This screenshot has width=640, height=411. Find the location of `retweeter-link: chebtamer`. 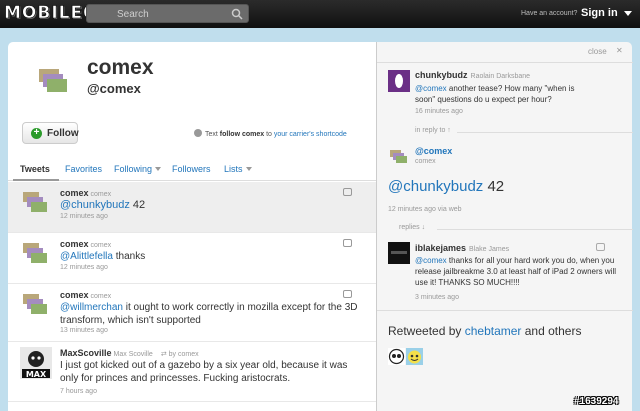

retweeter-link: chebtamer is located at coordinates (493, 331).